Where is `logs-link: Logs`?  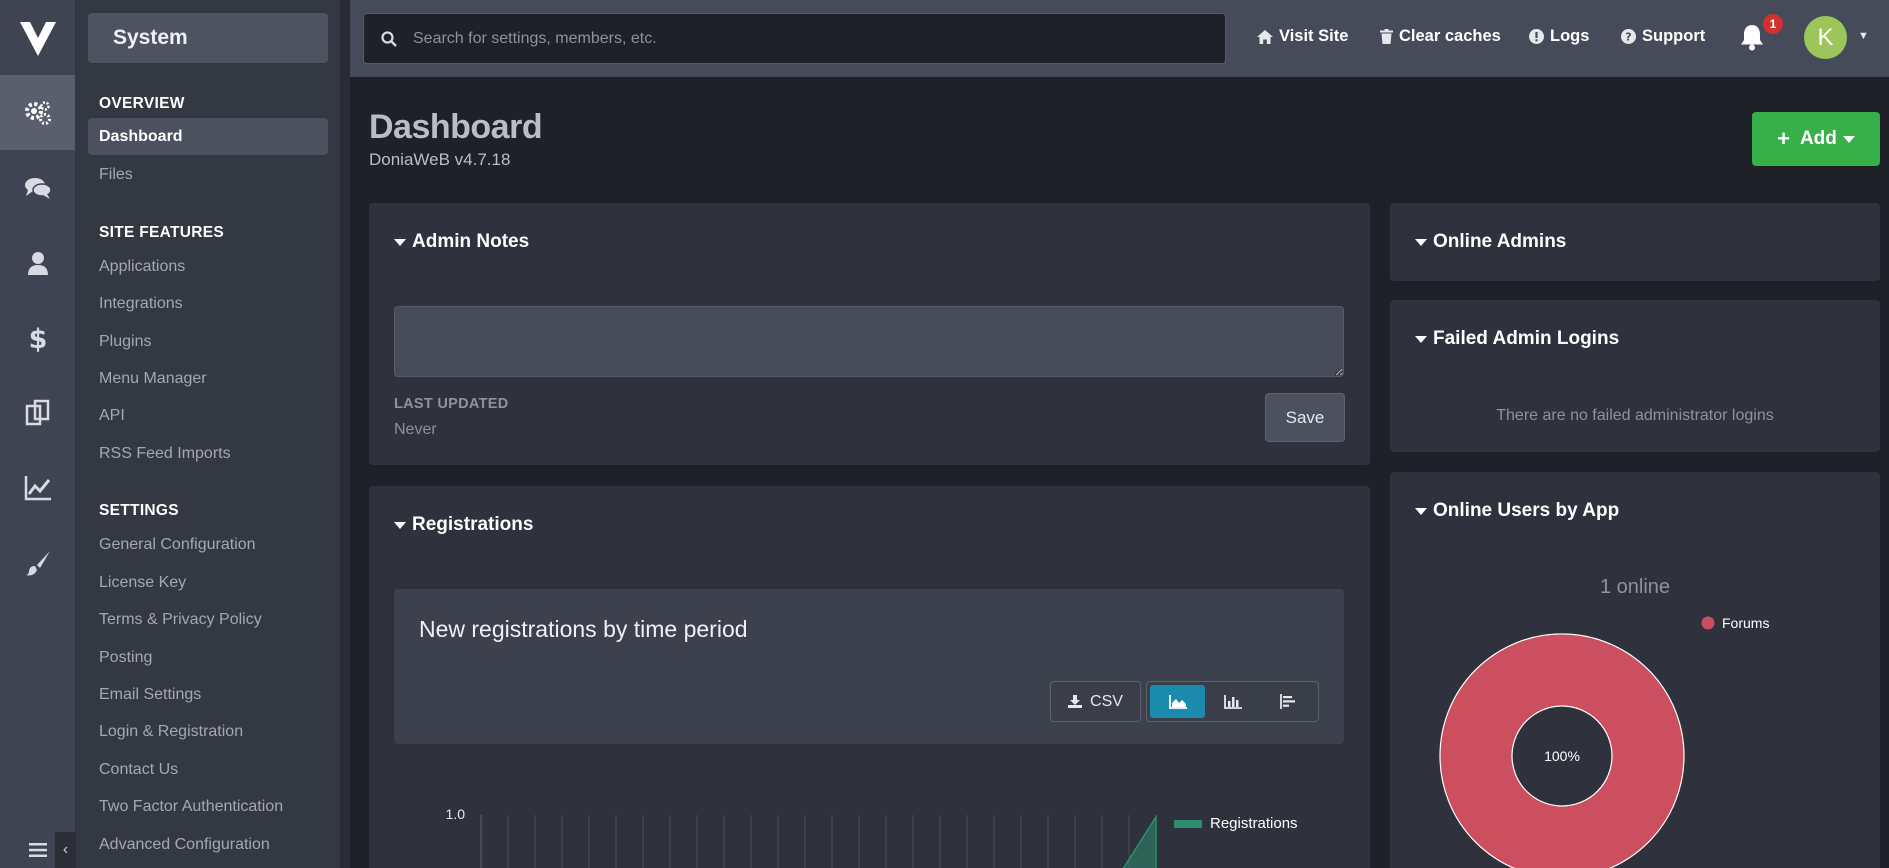 logs-link: Logs is located at coordinates (1559, 36).